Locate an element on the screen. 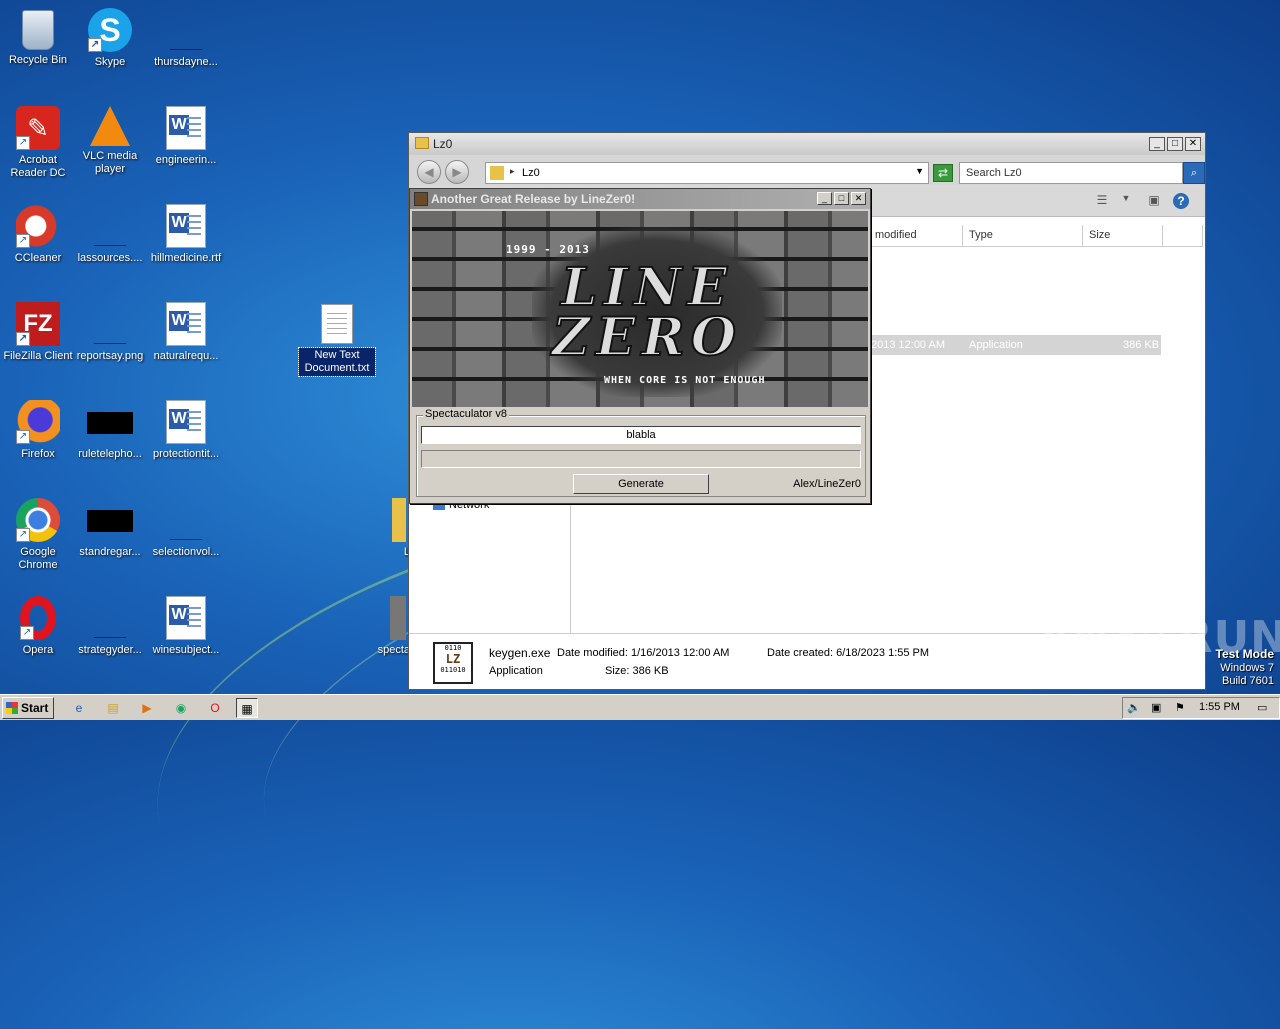  column-header-modified: modified is located at coordinates (916, 236).